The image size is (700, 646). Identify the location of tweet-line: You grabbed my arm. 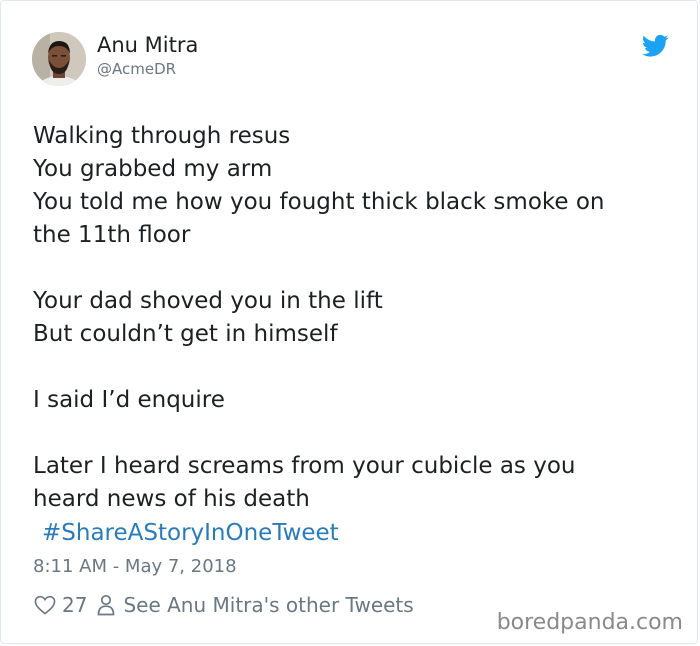
(153, 169).